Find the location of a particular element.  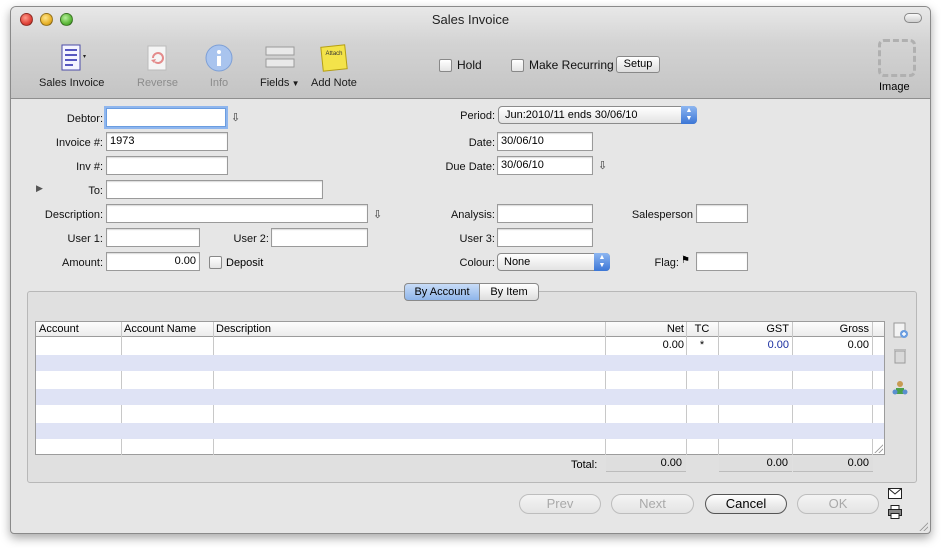

salesperson-label: Salesperson is located at coordinates (662, 215).